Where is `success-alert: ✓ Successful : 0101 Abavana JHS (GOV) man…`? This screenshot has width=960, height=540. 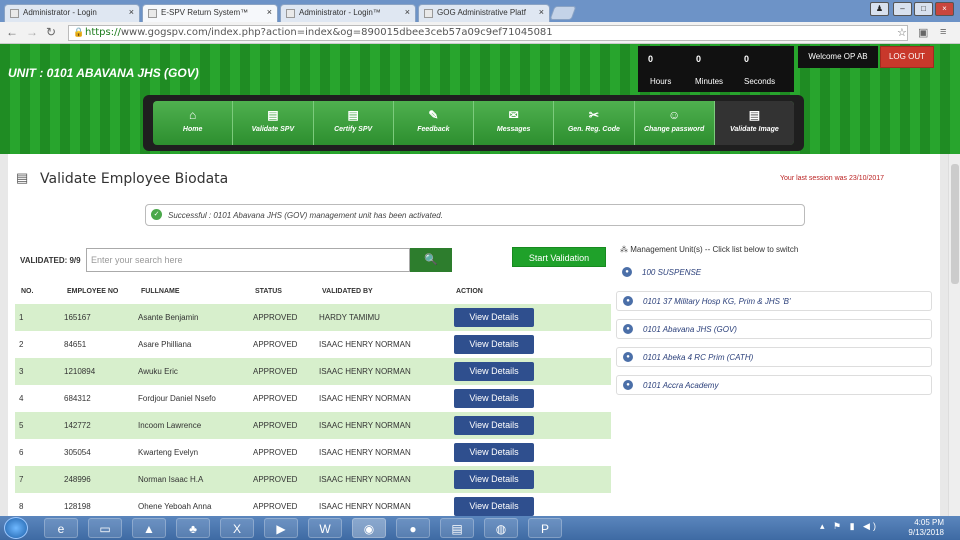
success-alert: ✓ Successful : 0101 Abavana JHS (GOV) man… is located at coordinates (475, 215).